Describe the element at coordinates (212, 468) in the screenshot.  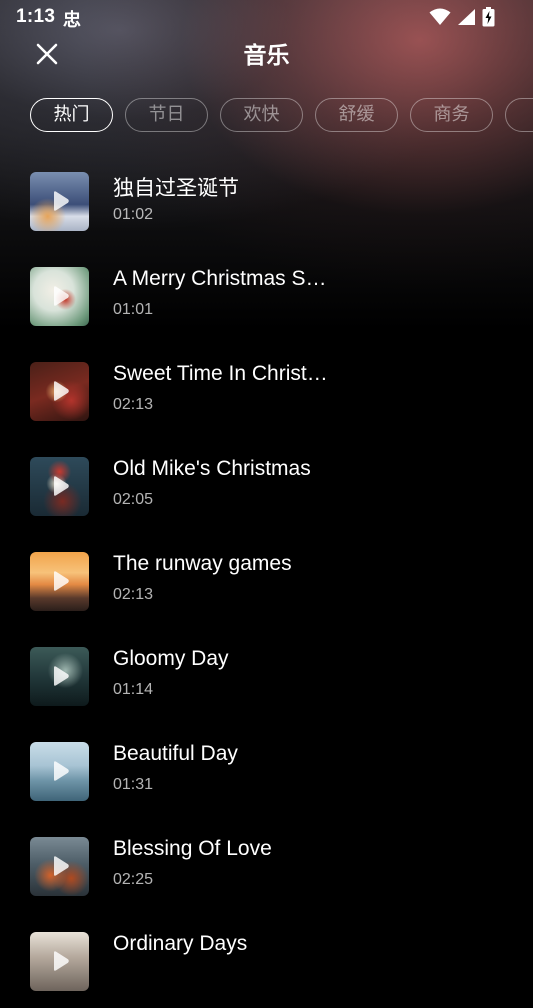
I see `track-title: Old Mike's Christmas` at that location.